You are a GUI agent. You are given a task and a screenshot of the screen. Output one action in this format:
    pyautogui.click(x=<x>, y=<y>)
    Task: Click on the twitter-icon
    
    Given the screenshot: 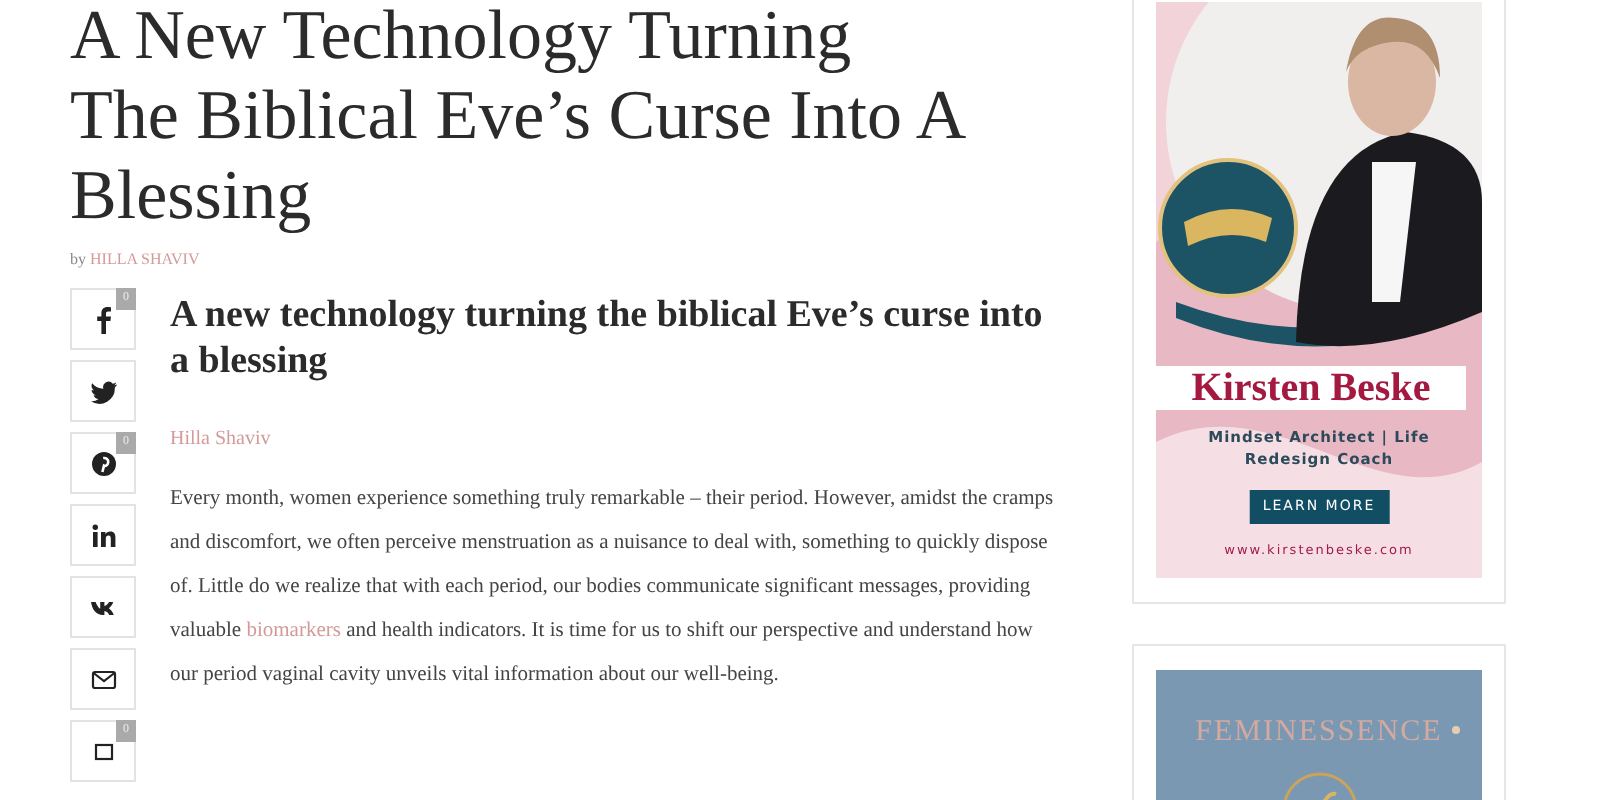 What is the action you would take?
    pyautogui.click(x=103, y=391)
    